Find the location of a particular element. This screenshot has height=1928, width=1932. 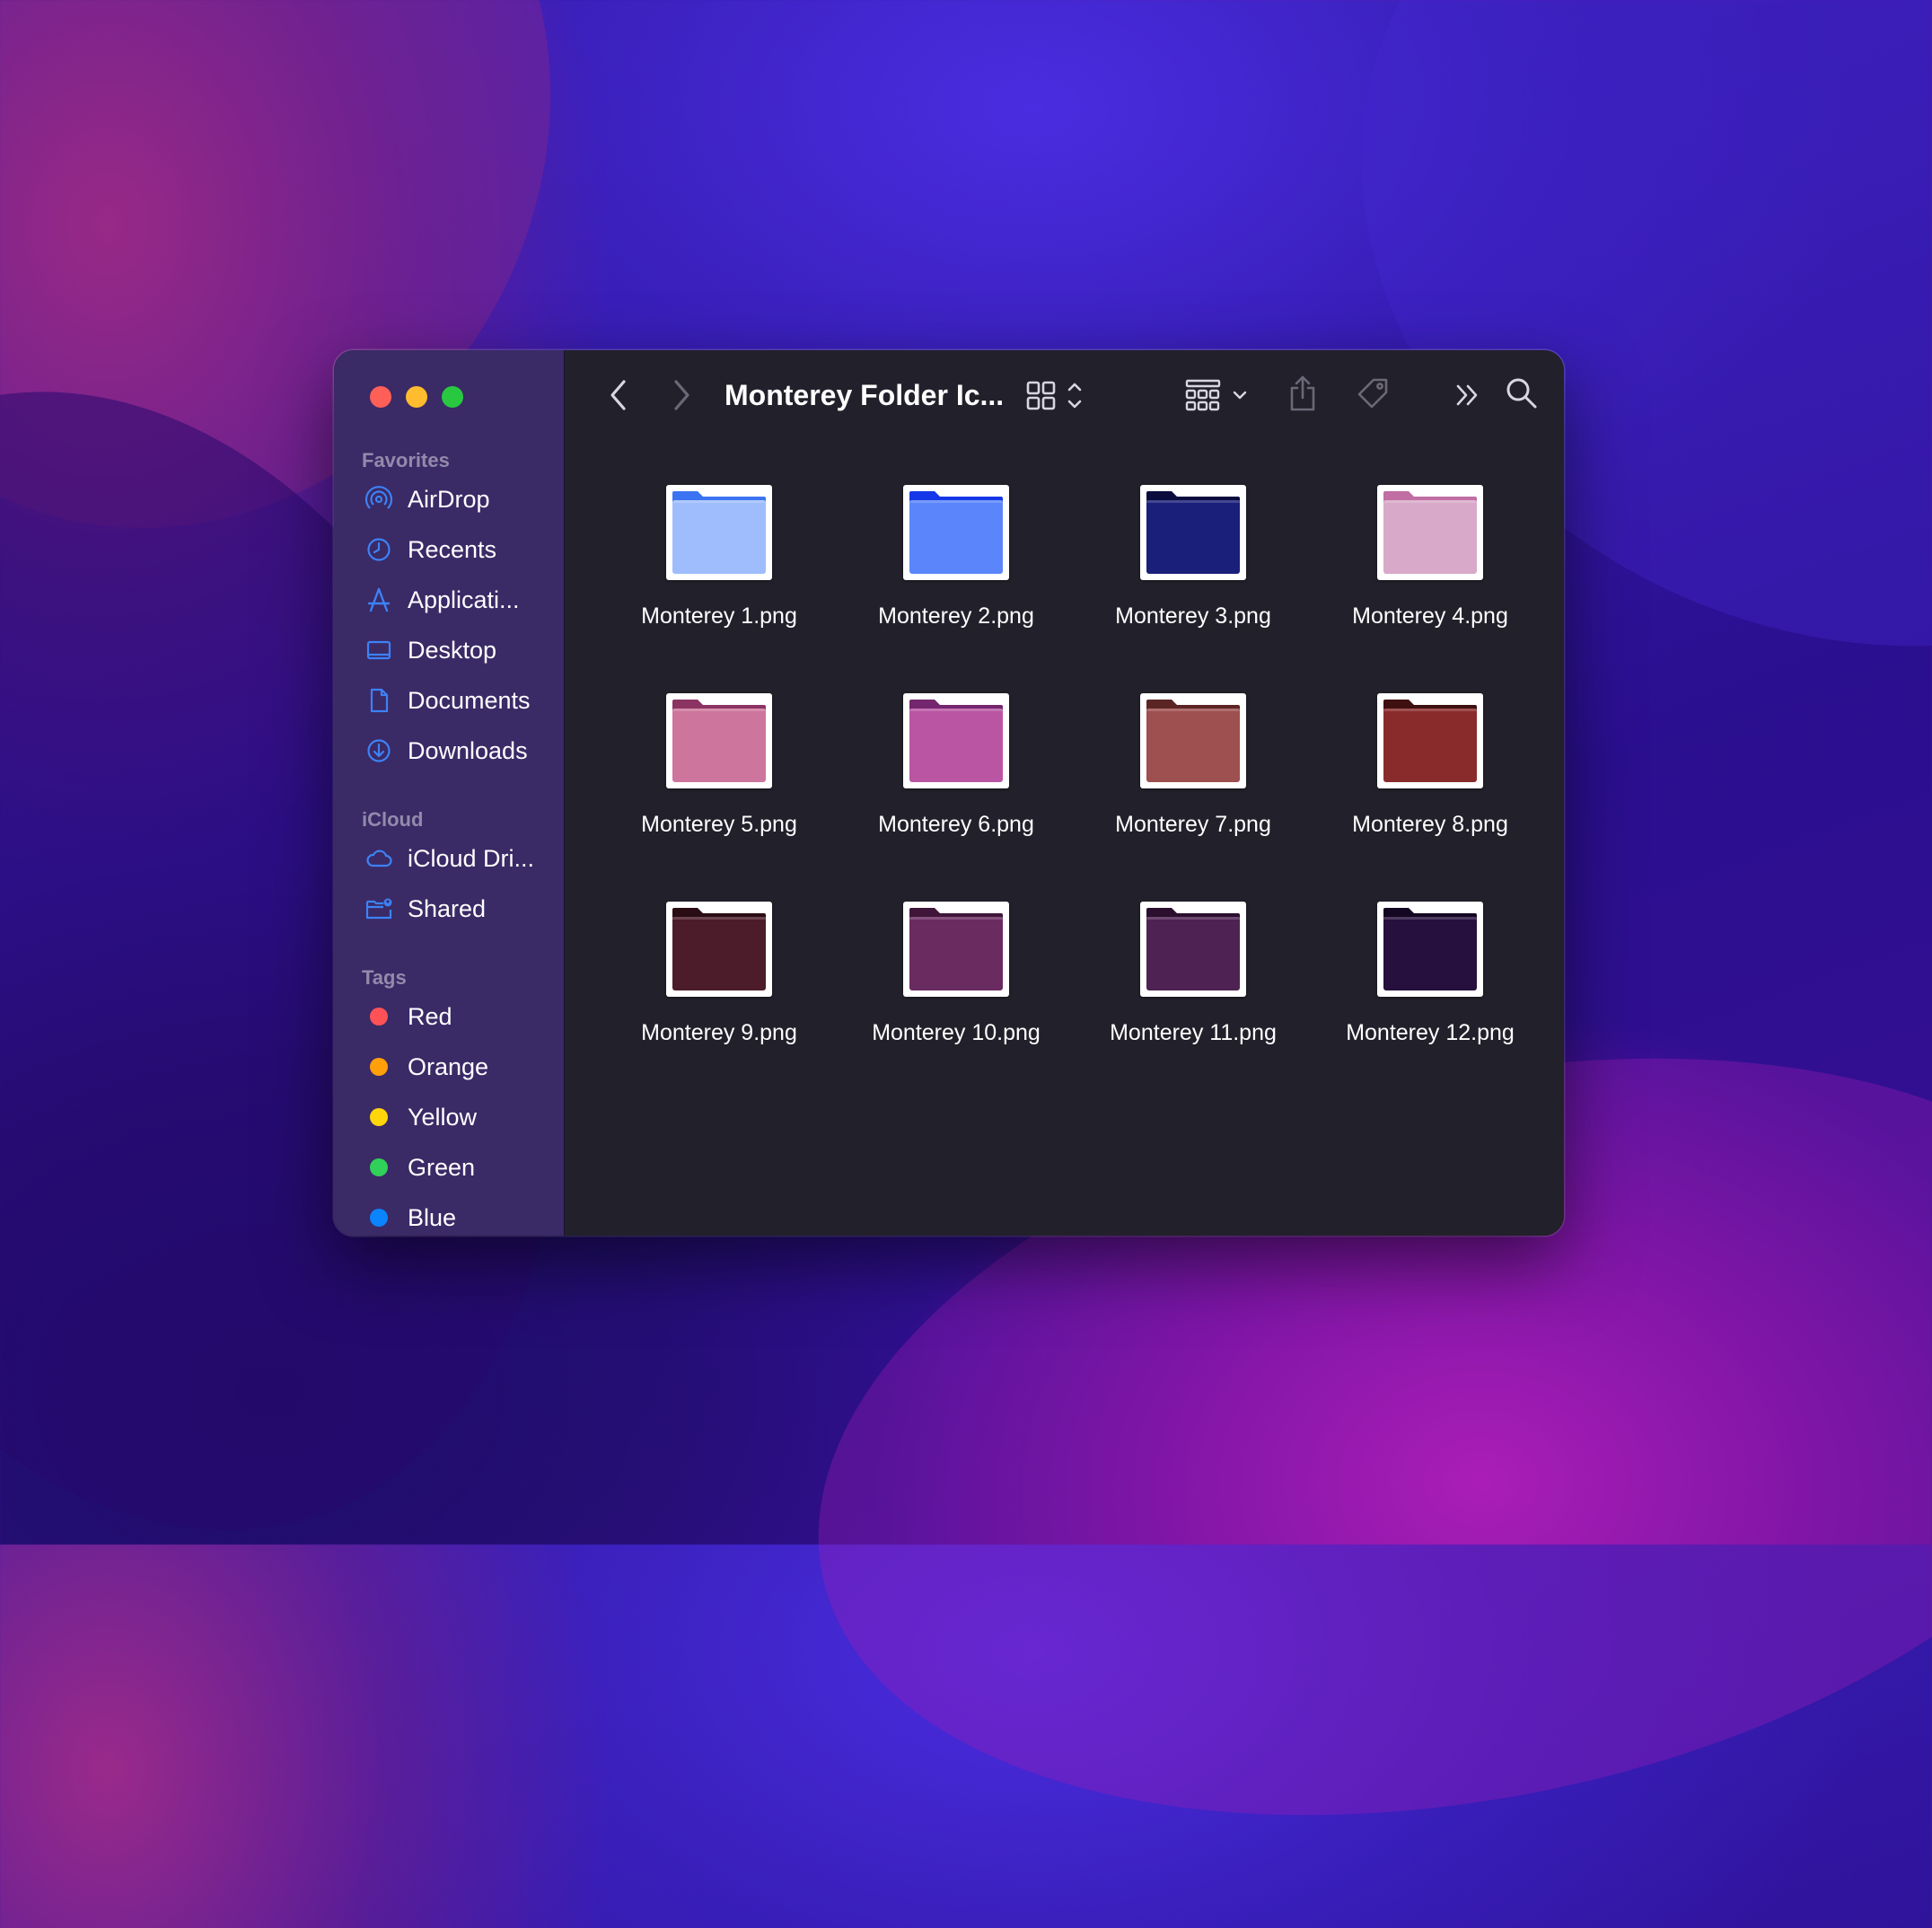

window-controls is located at coordinates (416, 397).